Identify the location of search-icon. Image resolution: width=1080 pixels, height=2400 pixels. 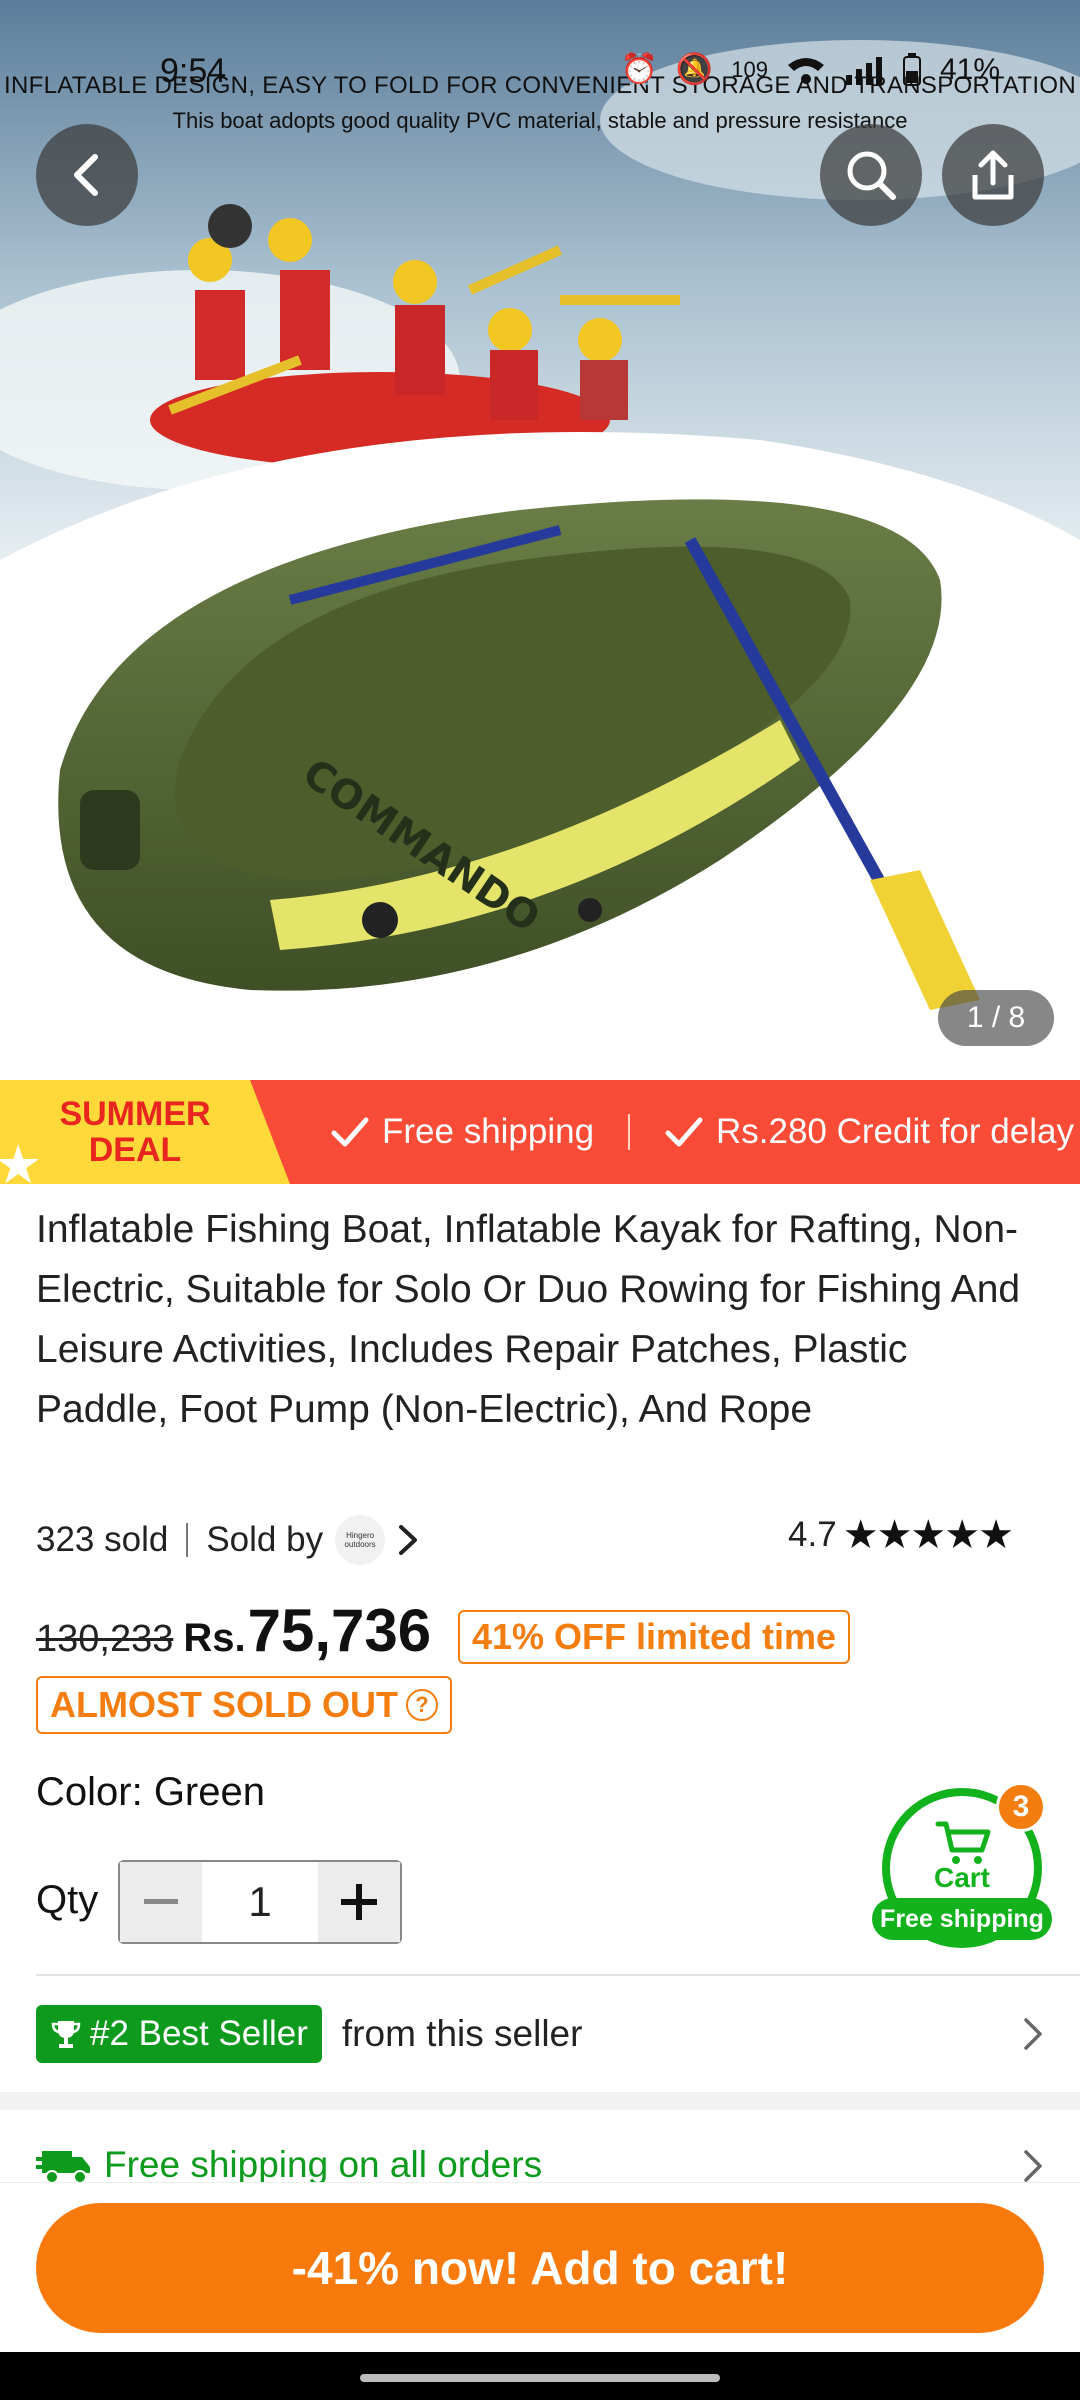
(871, 175).